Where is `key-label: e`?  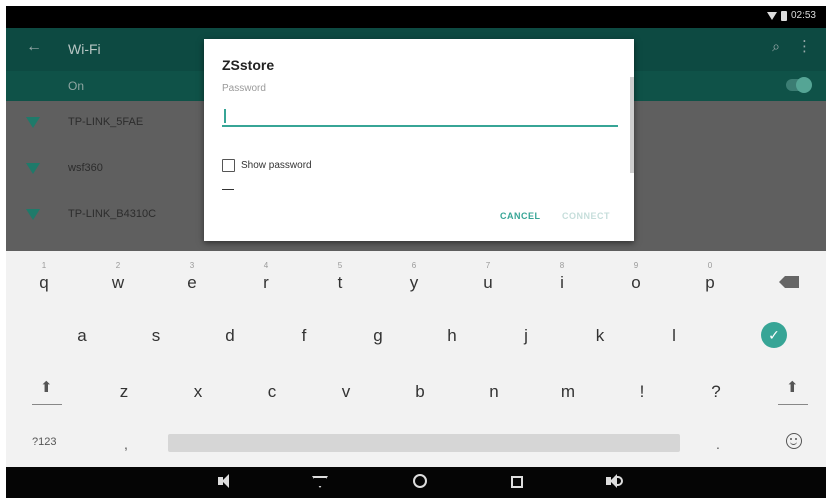
key-label: e is located at coordinates (192, 282).